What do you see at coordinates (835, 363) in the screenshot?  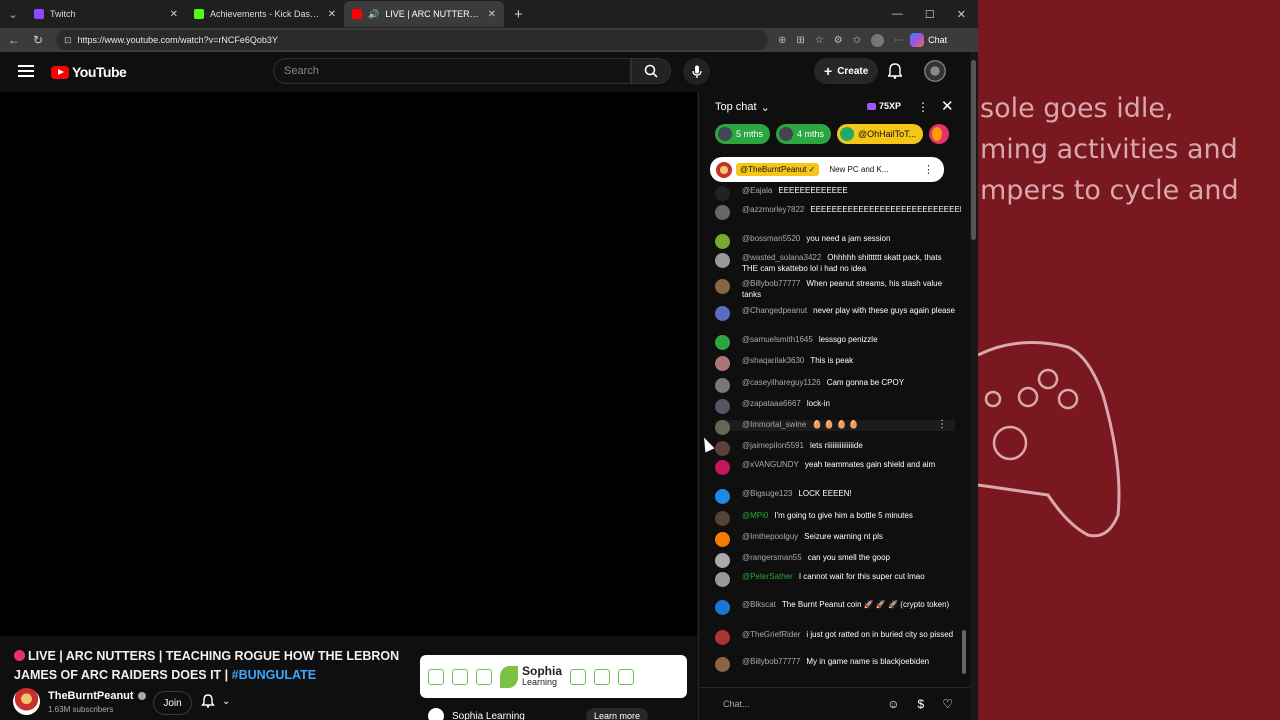 I see `chat-message: @shaqarilak3630 This is peak` at bounding box center [835, 363].